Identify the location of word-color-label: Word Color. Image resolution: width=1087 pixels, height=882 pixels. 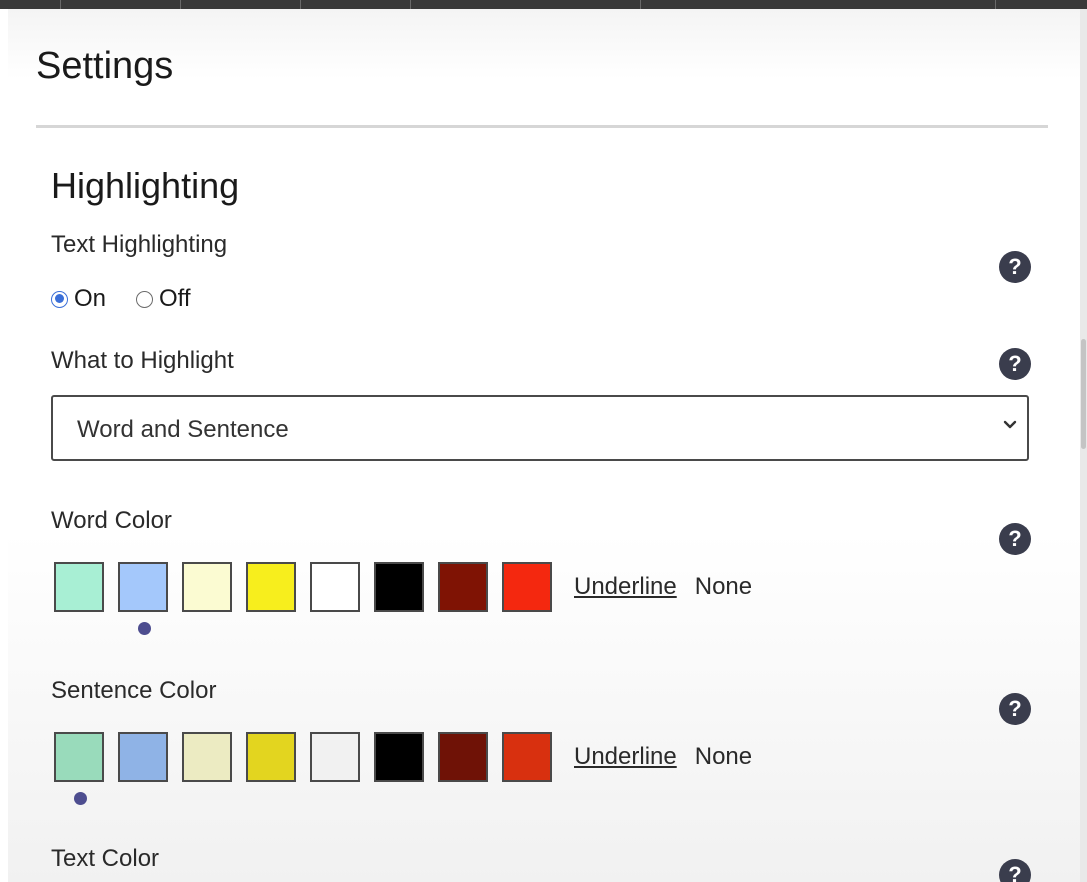
(111, 520).